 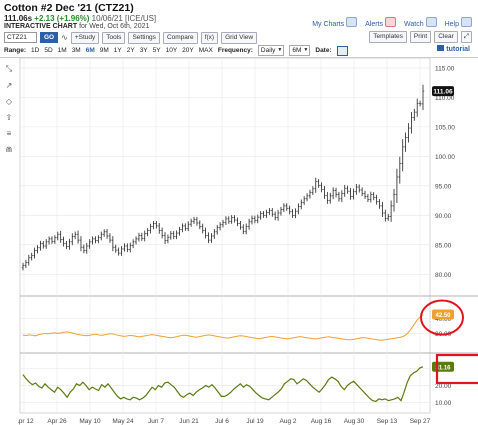 What do you see at coordinates (323, 50) in the screenshot?
I see `date-label: Date:` at bounding box center [323, 50].